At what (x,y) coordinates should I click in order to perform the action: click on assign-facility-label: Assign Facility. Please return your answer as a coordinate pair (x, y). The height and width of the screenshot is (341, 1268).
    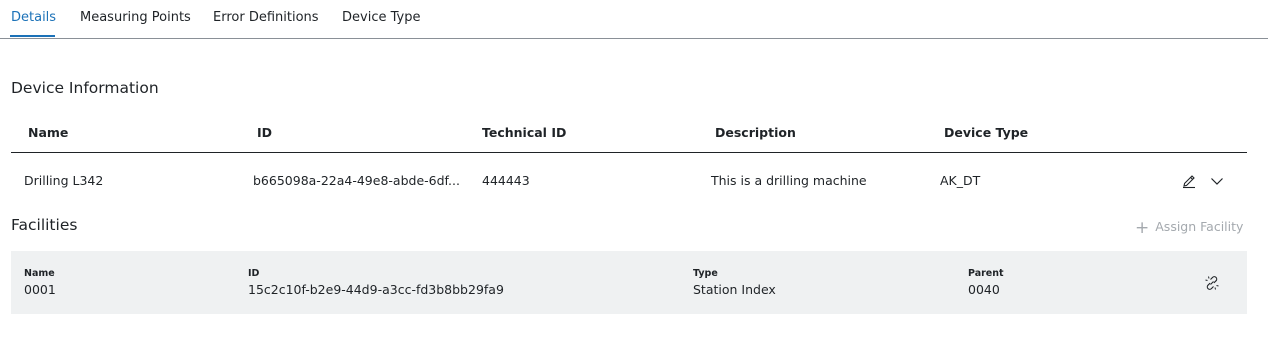
    Looking at the image, I should click on (1199, 226).